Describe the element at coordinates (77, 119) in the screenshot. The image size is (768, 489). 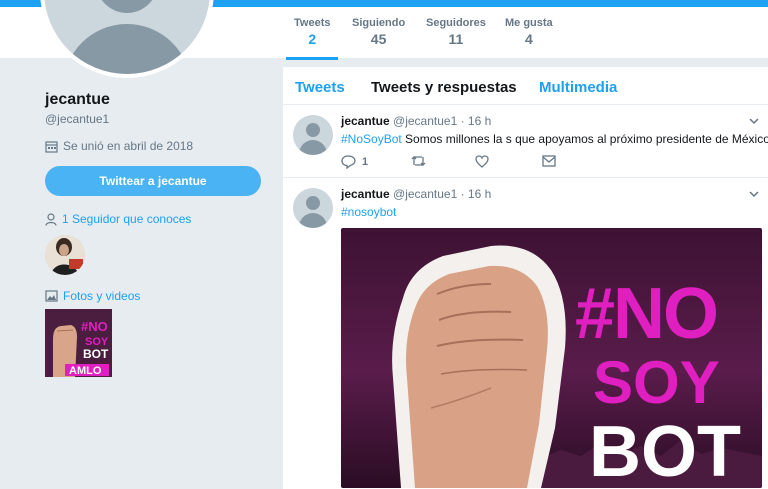
I see `profile-handle: @jecantue1` at that location.